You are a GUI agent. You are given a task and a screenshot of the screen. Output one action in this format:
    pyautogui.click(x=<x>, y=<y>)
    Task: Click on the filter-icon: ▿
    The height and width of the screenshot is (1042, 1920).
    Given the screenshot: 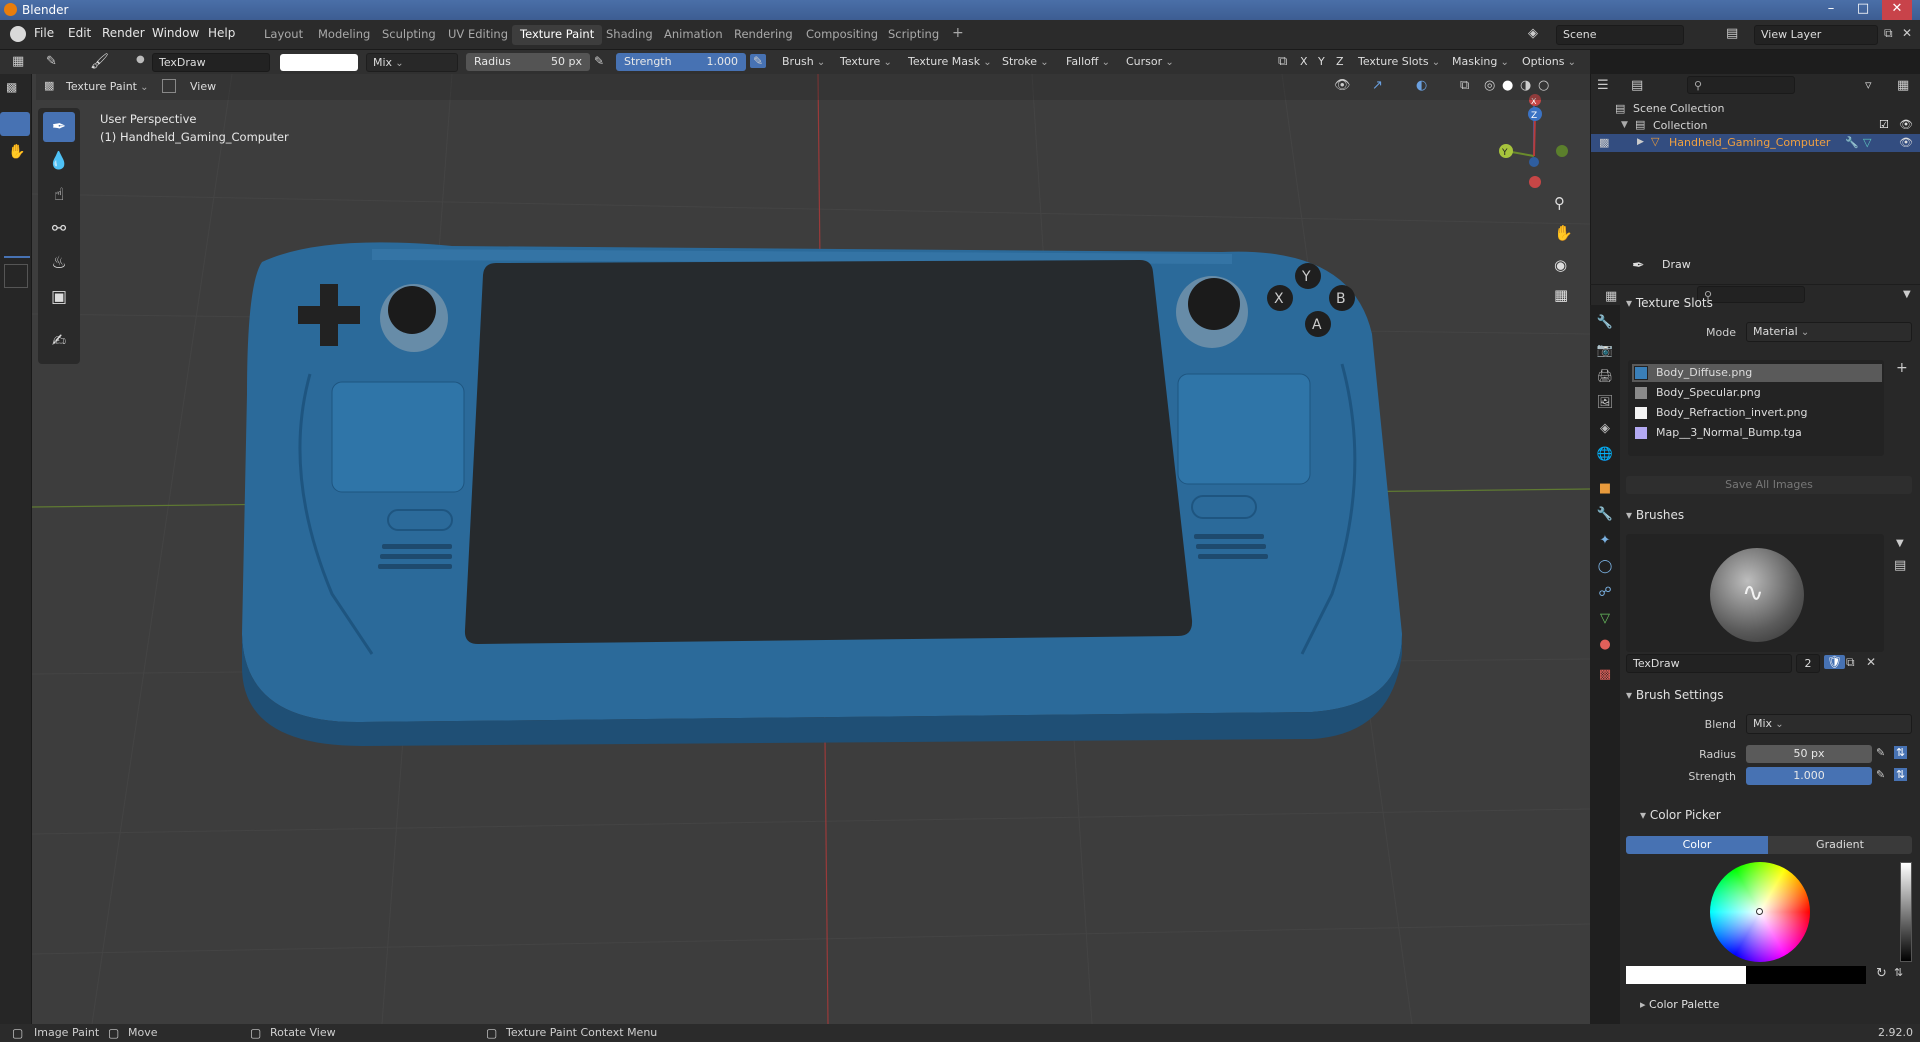 What is the action you would take?
    pyautogui.click(x=1868, y=85)
    